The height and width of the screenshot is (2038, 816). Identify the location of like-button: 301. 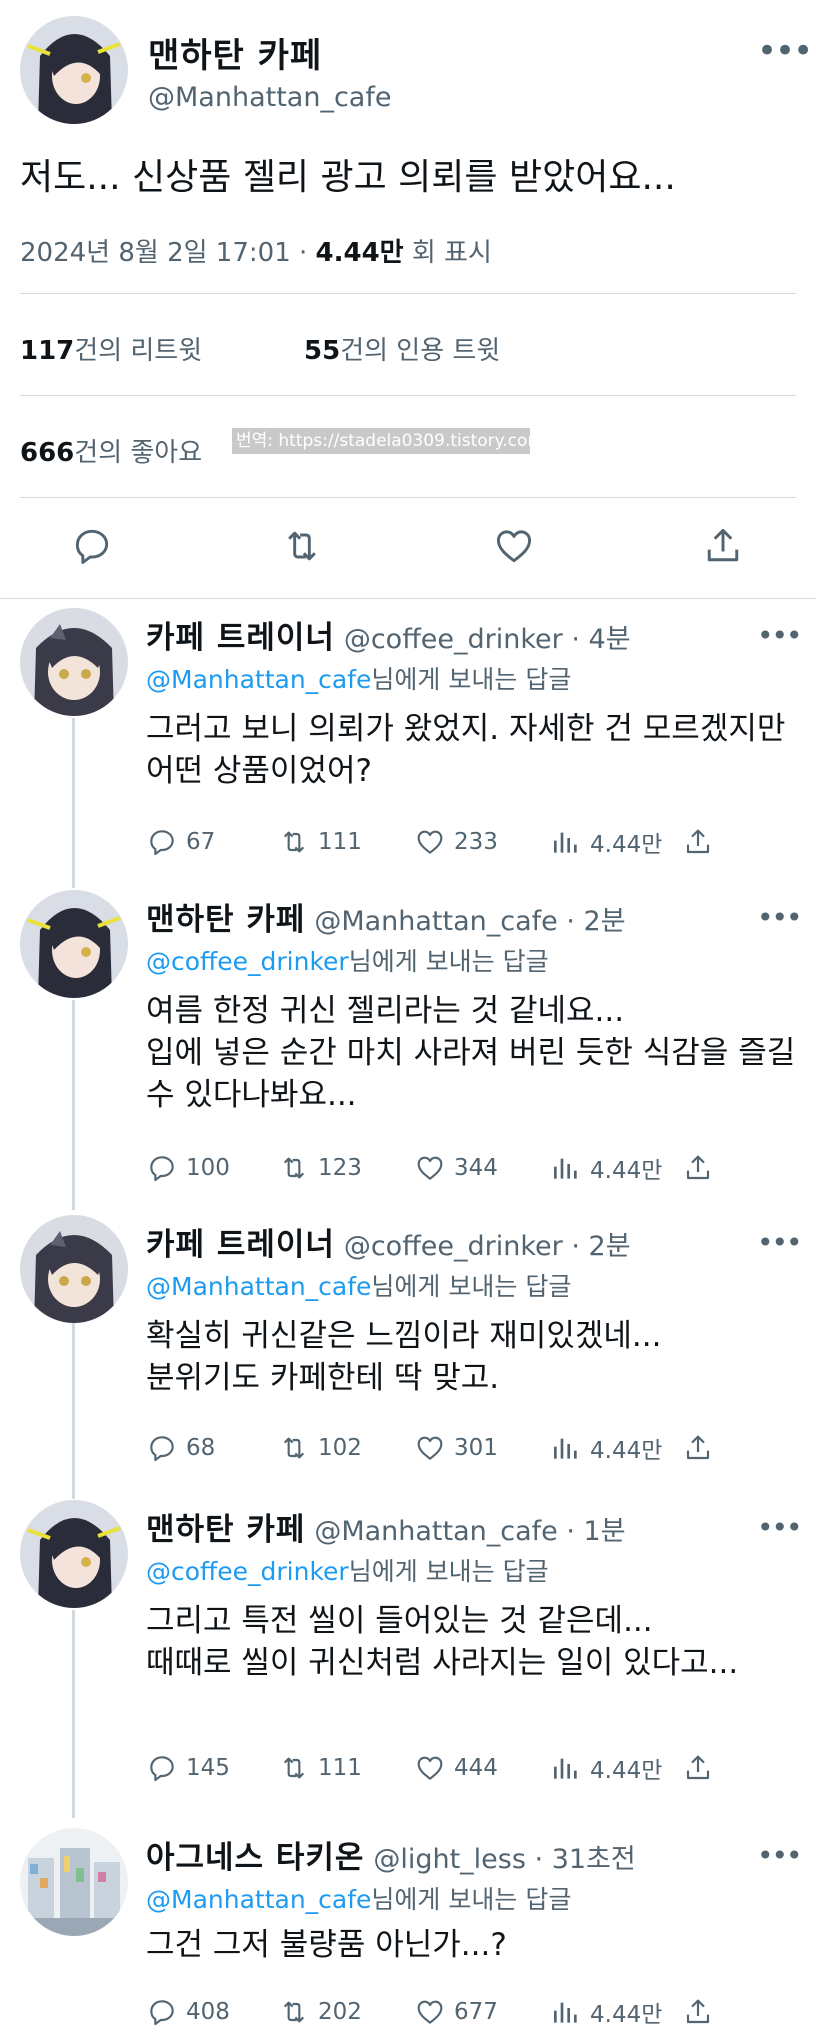
(456, 1448).